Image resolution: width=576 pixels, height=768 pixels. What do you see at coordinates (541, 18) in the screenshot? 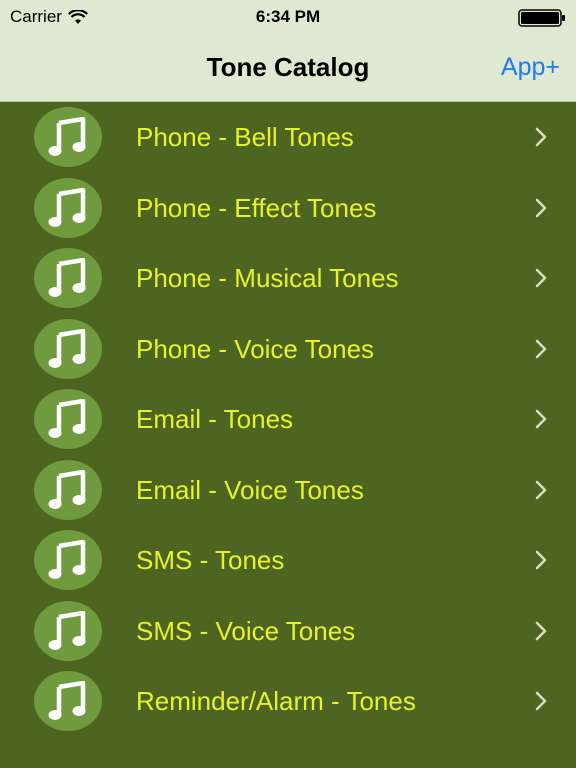
I see `battery-icon` at bounding box center [541, 18].